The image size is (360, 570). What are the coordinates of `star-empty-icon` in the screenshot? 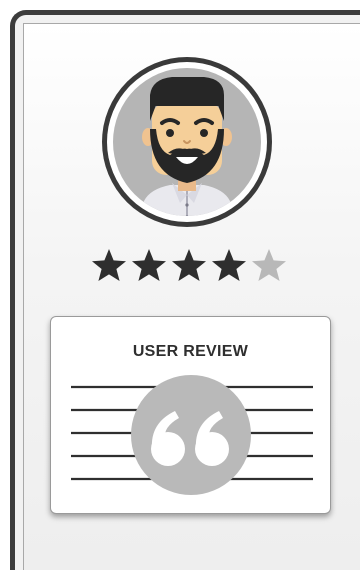 It's located at (269, 265).